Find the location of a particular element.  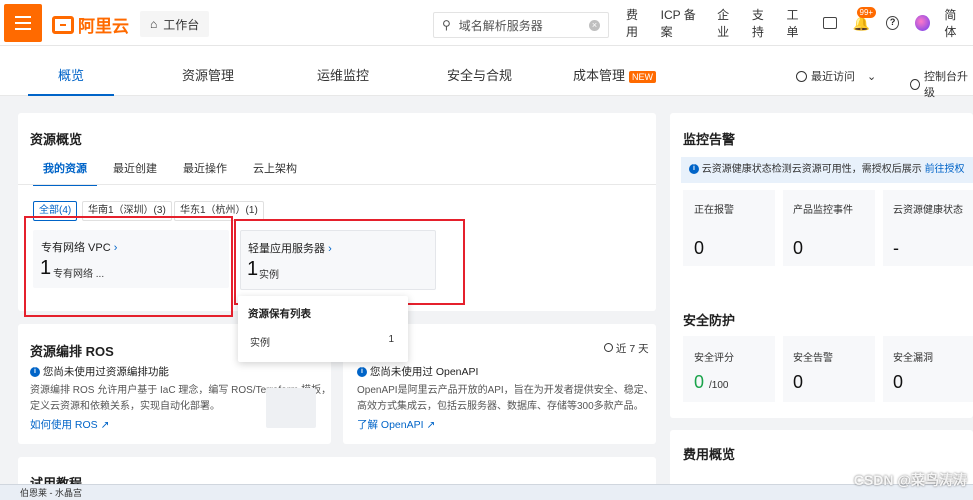

link-icp: ICP 备案 is located at coordinates (683, 23).